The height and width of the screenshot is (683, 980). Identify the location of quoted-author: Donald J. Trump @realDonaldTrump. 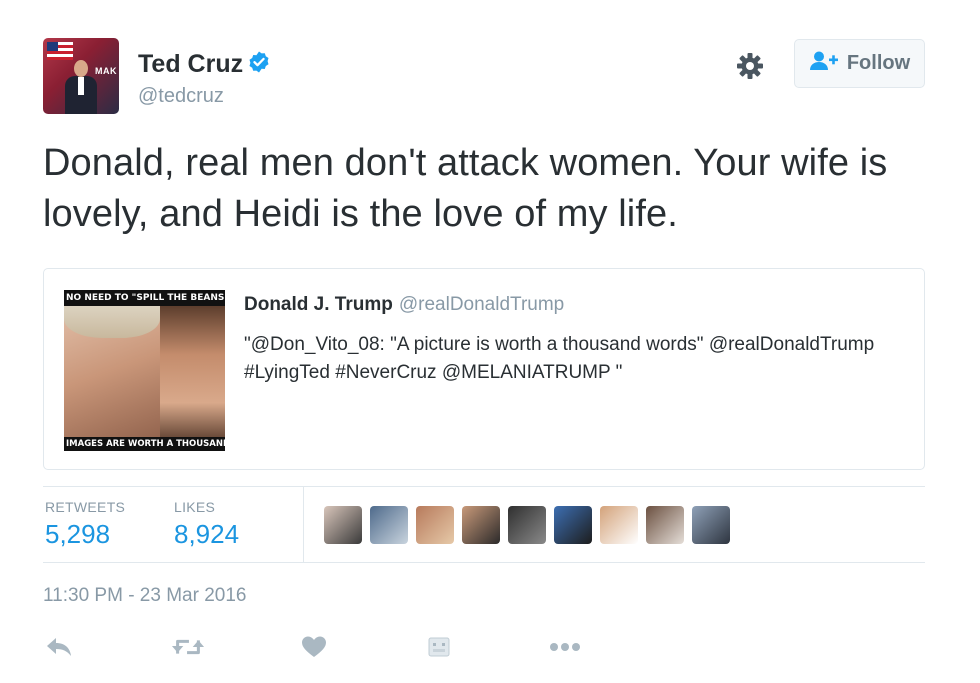
(404, 305).